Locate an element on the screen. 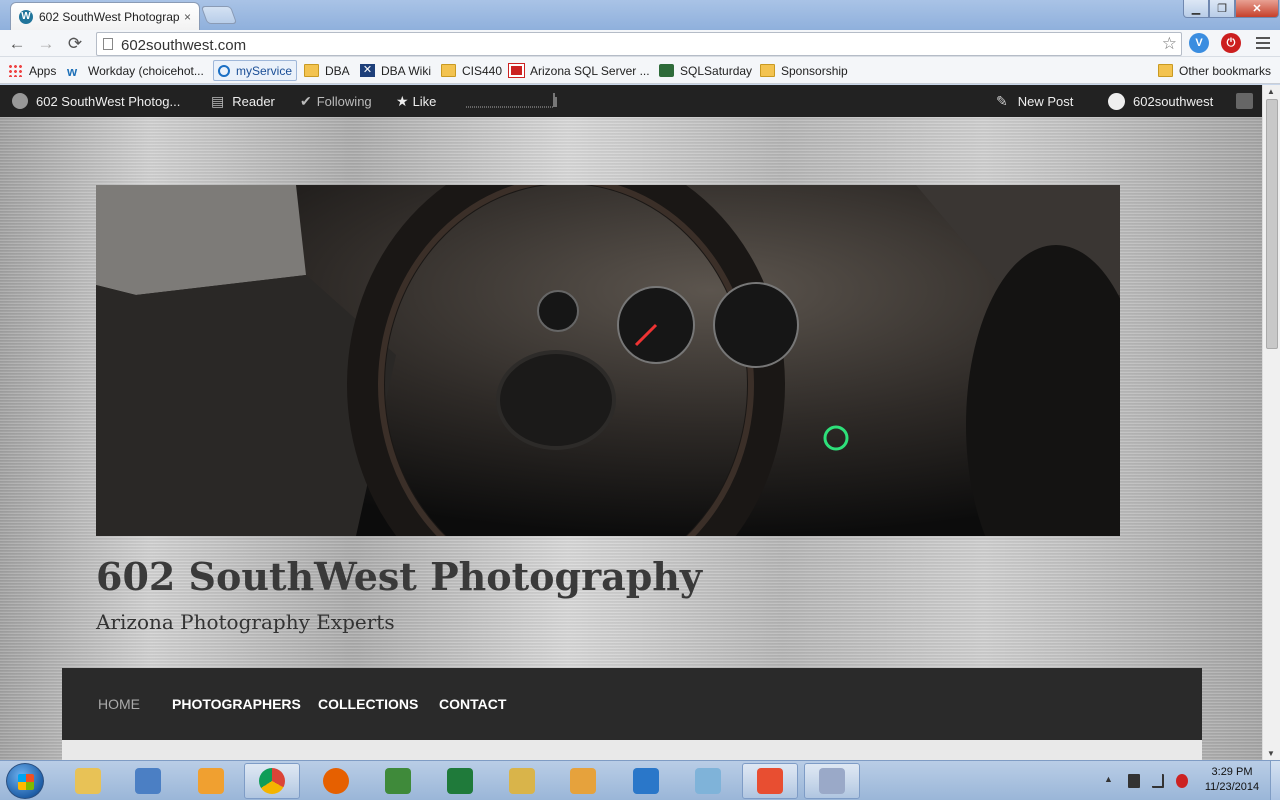 This screenshot has width=1280, height=800. bookmark-folder-cis440: CIS440 is located at coordinates (471, 70).